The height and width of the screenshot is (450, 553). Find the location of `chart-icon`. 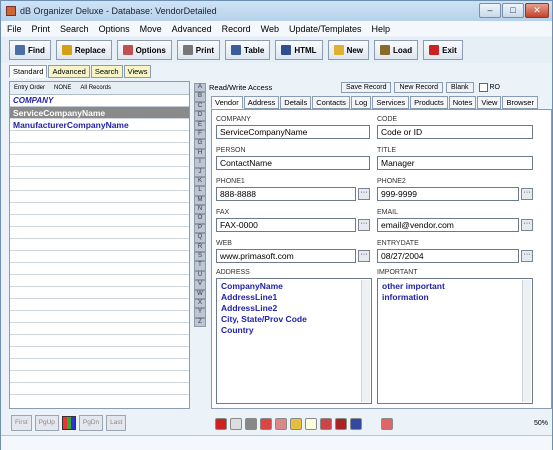

chart-icon is located at coordinates (266, 424).